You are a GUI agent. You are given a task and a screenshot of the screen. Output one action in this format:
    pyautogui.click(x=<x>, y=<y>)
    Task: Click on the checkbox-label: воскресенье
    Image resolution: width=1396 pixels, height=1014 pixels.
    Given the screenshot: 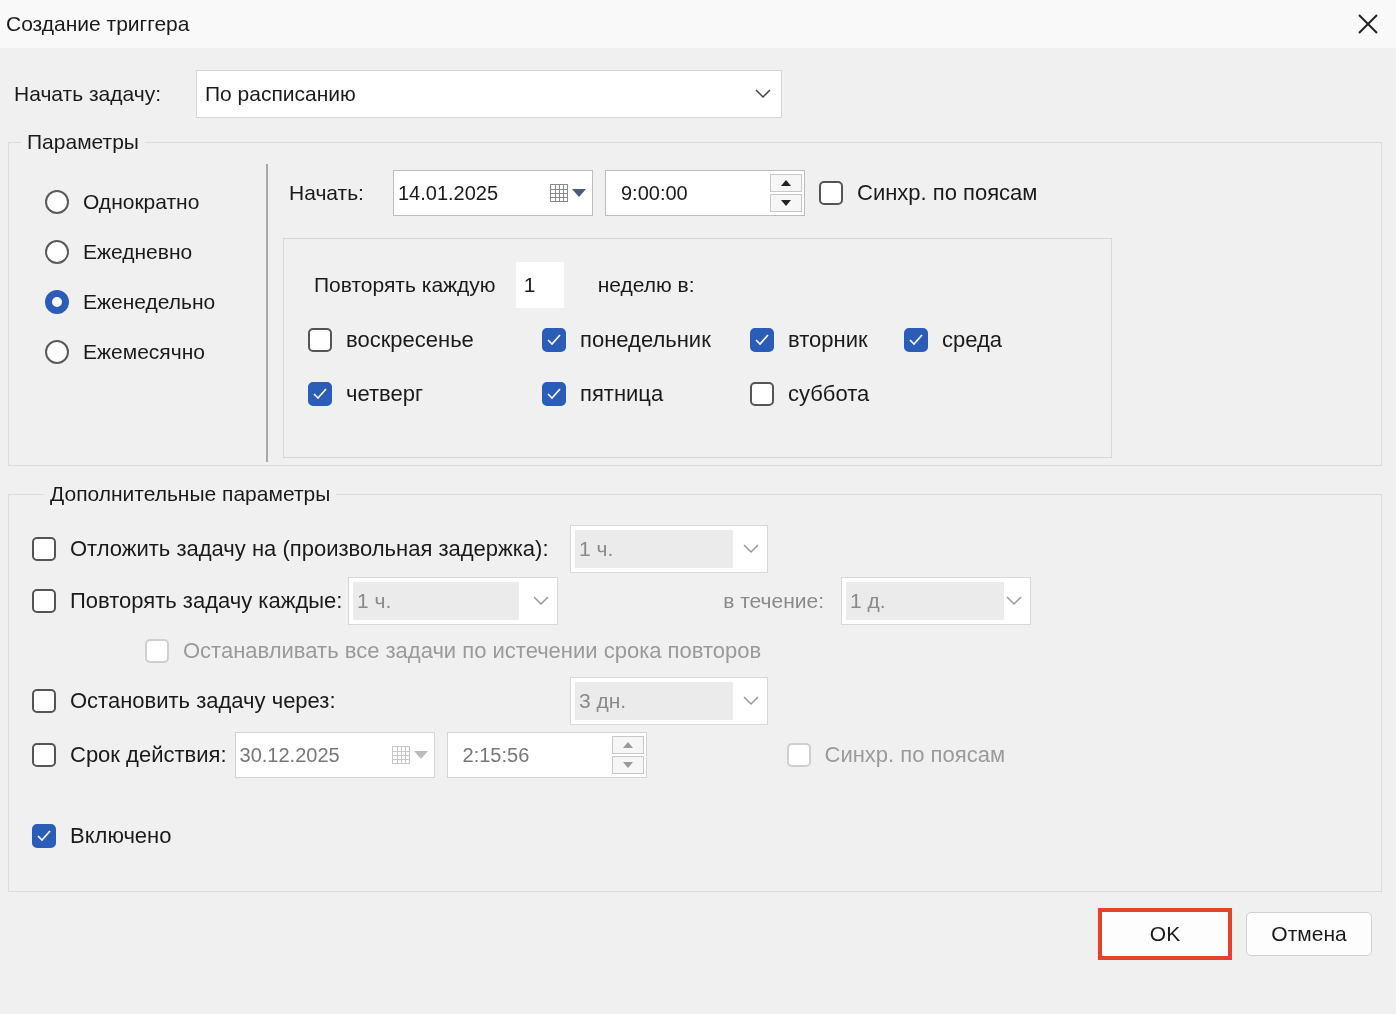 What is the action you would take?
    pyautogui.click(x=410, y=340)
    